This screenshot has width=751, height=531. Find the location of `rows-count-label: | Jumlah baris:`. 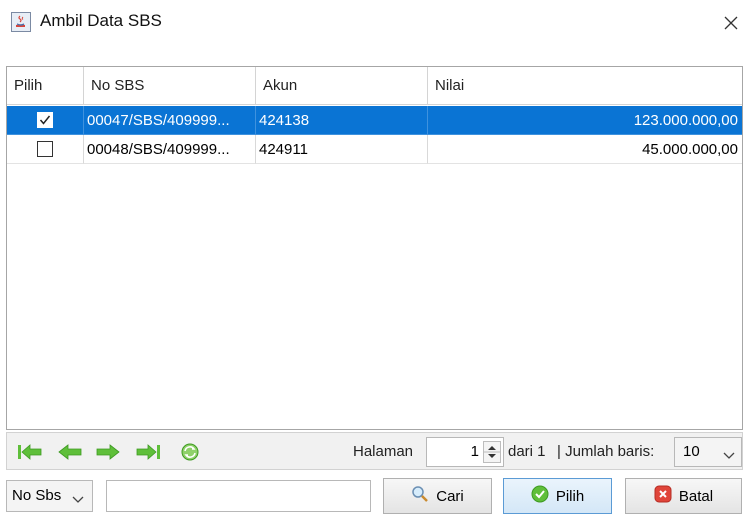

rows-count-label: | Jumlah baris: is located at coordinates (606, 451).